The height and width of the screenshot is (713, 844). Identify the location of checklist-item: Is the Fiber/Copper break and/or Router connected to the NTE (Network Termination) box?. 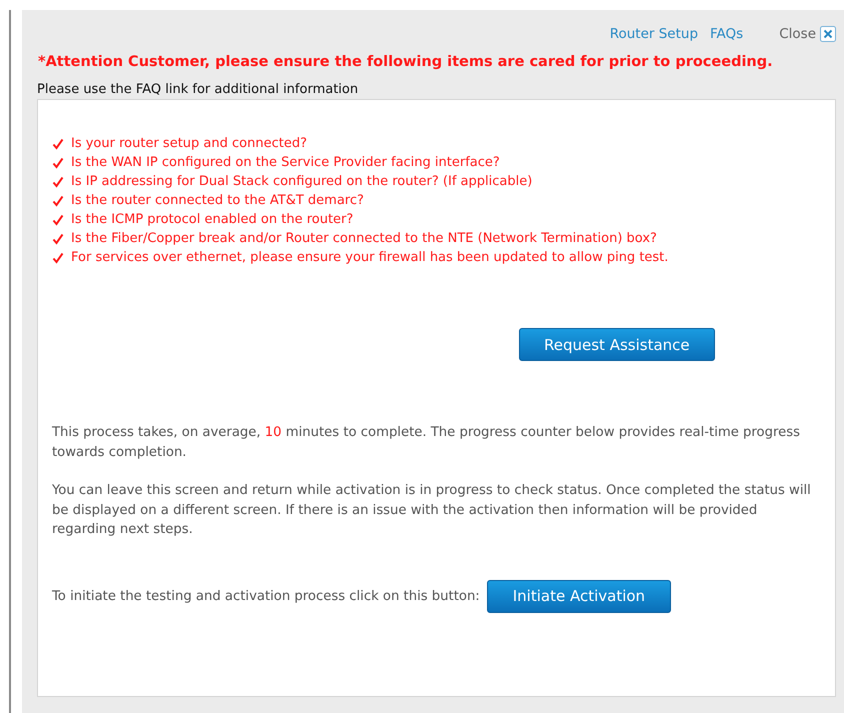
(364, 239).